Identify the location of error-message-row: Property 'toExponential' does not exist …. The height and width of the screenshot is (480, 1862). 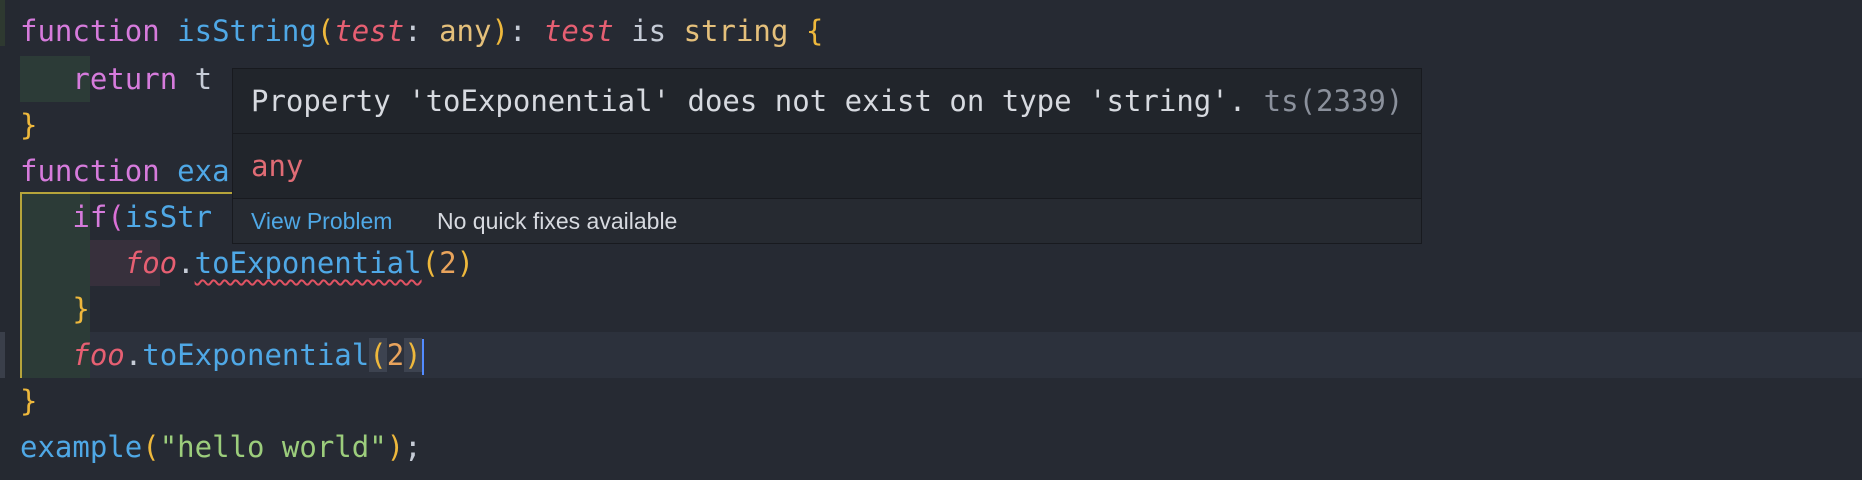
(827, 101).